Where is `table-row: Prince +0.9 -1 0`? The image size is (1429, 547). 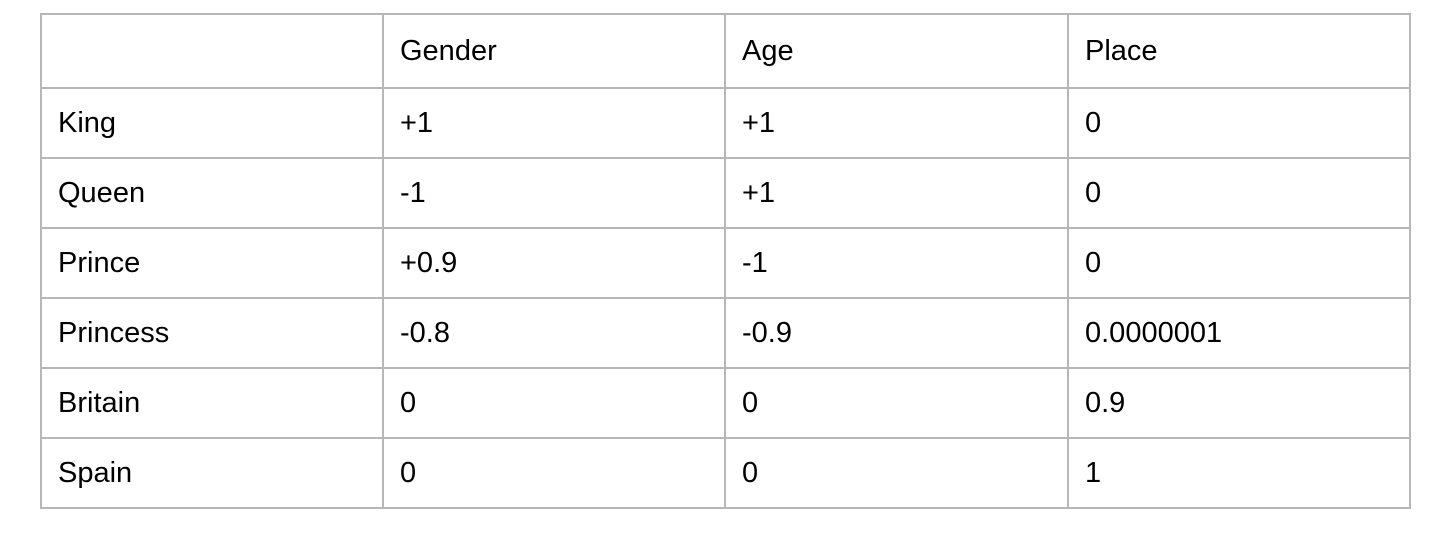
table-row: Prince +0.9 -1 0 is located at coordinates (725, 263).